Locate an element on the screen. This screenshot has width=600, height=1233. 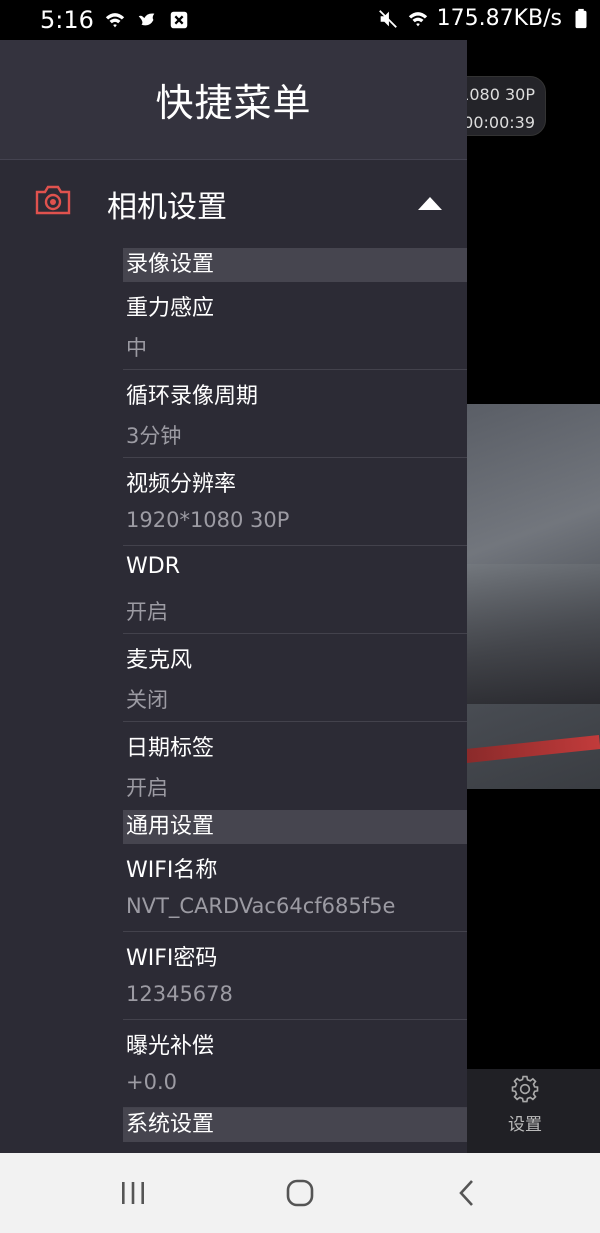
setting-value: 中 is located at coordinates (136, 348).